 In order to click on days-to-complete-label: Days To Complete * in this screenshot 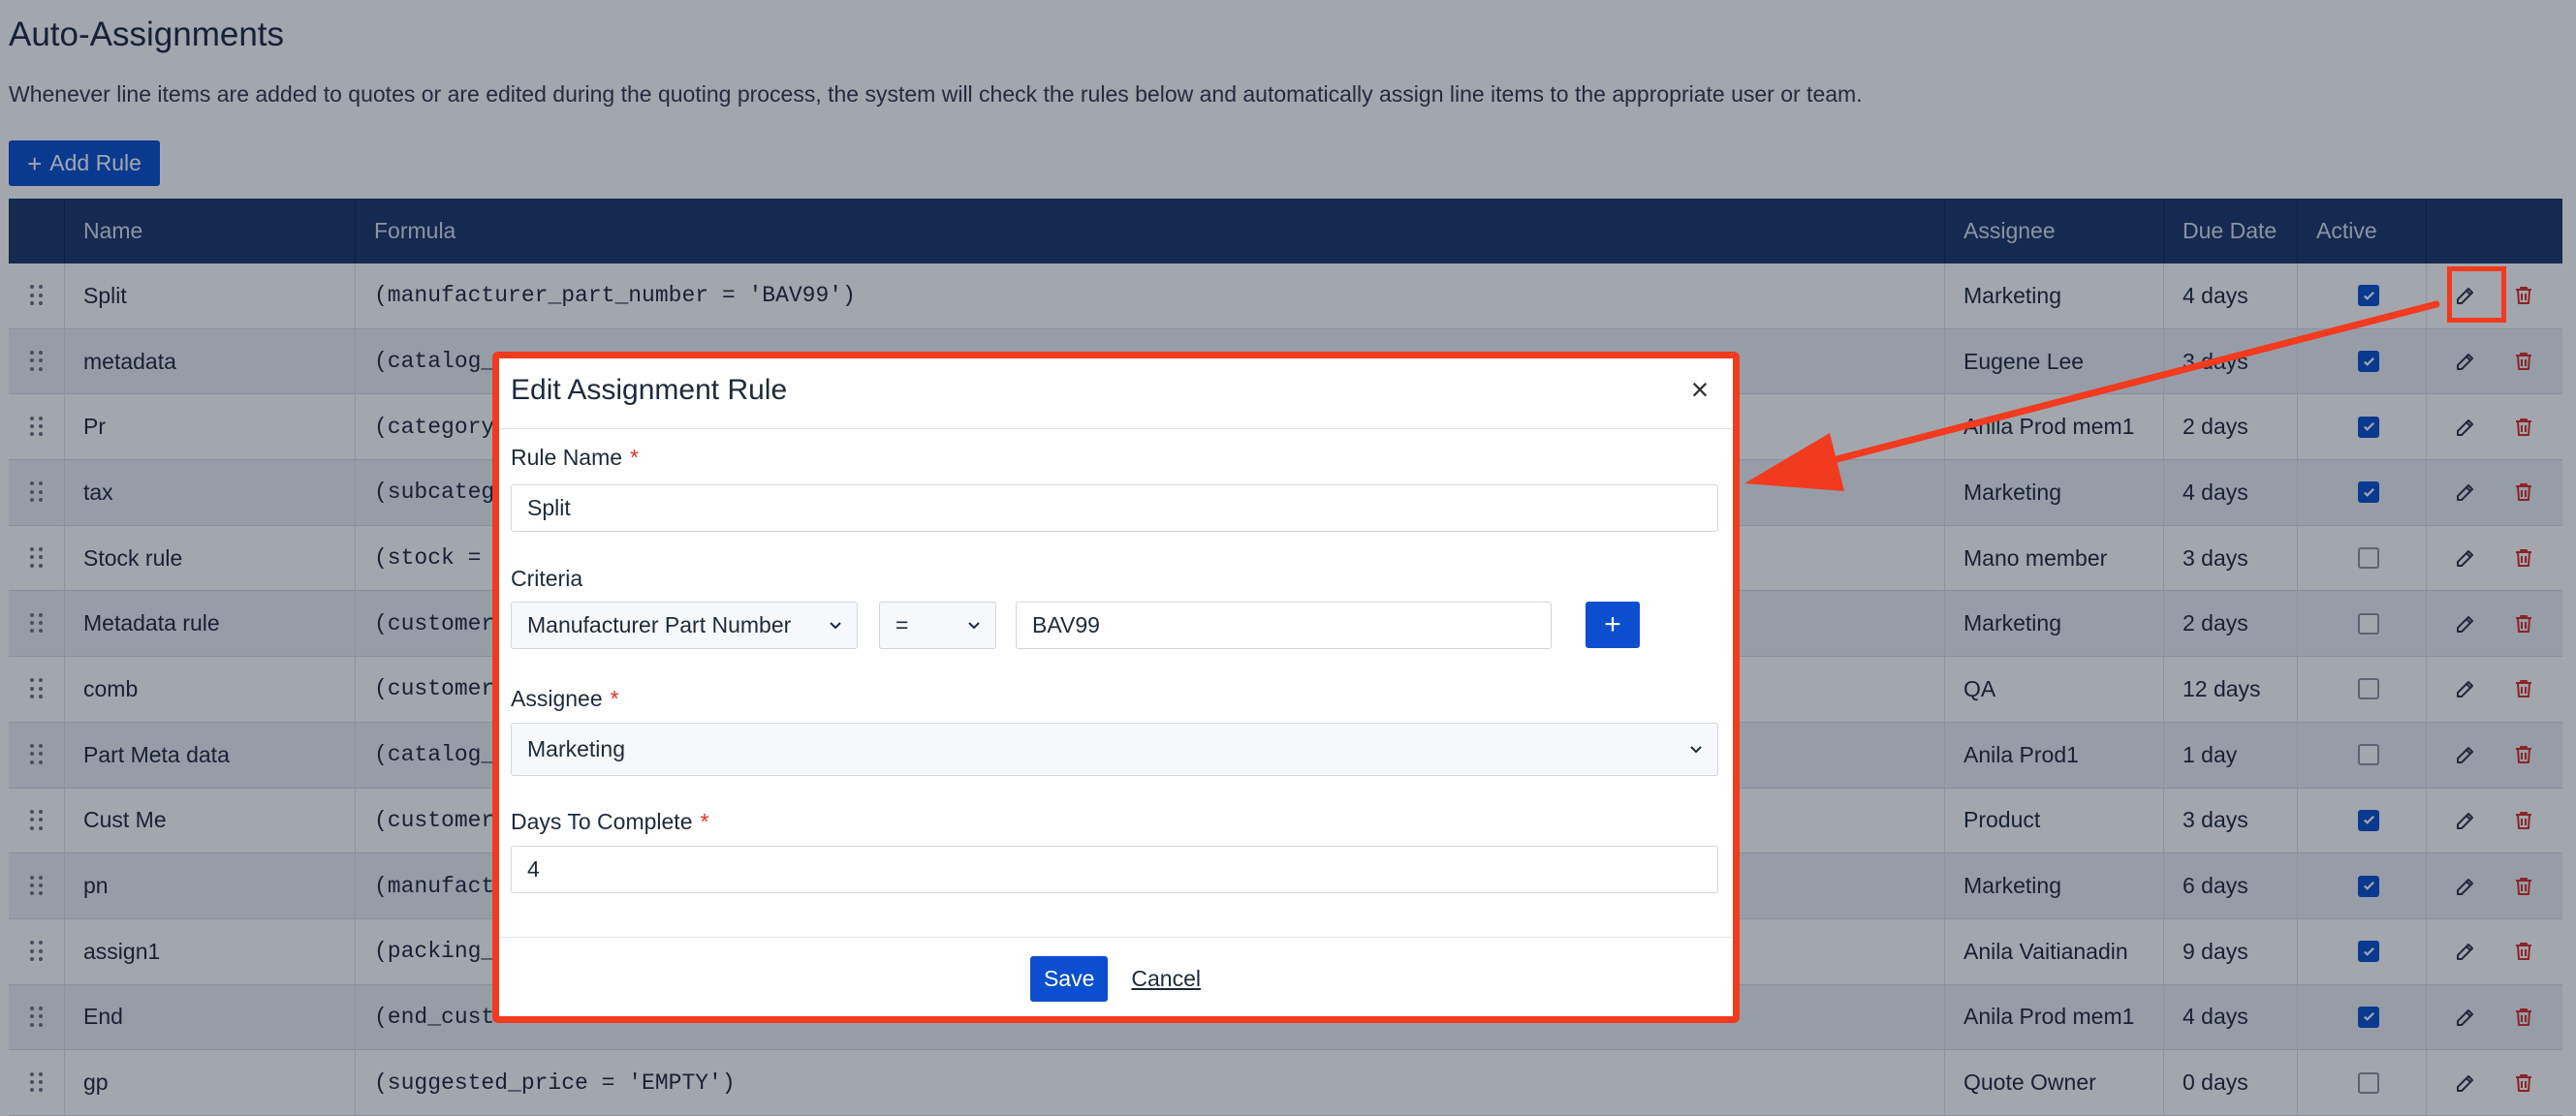, I will do `click(609, 822)`.